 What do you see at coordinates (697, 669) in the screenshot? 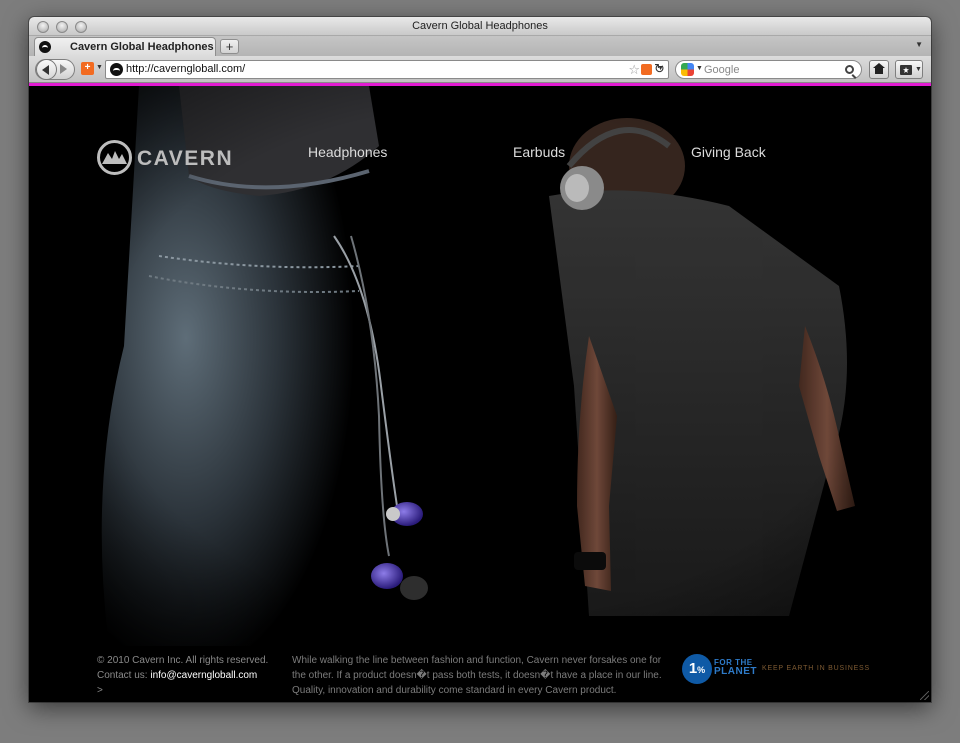
I see `one-percent-badge-icon: 1%` at bounding box center [697, 669].